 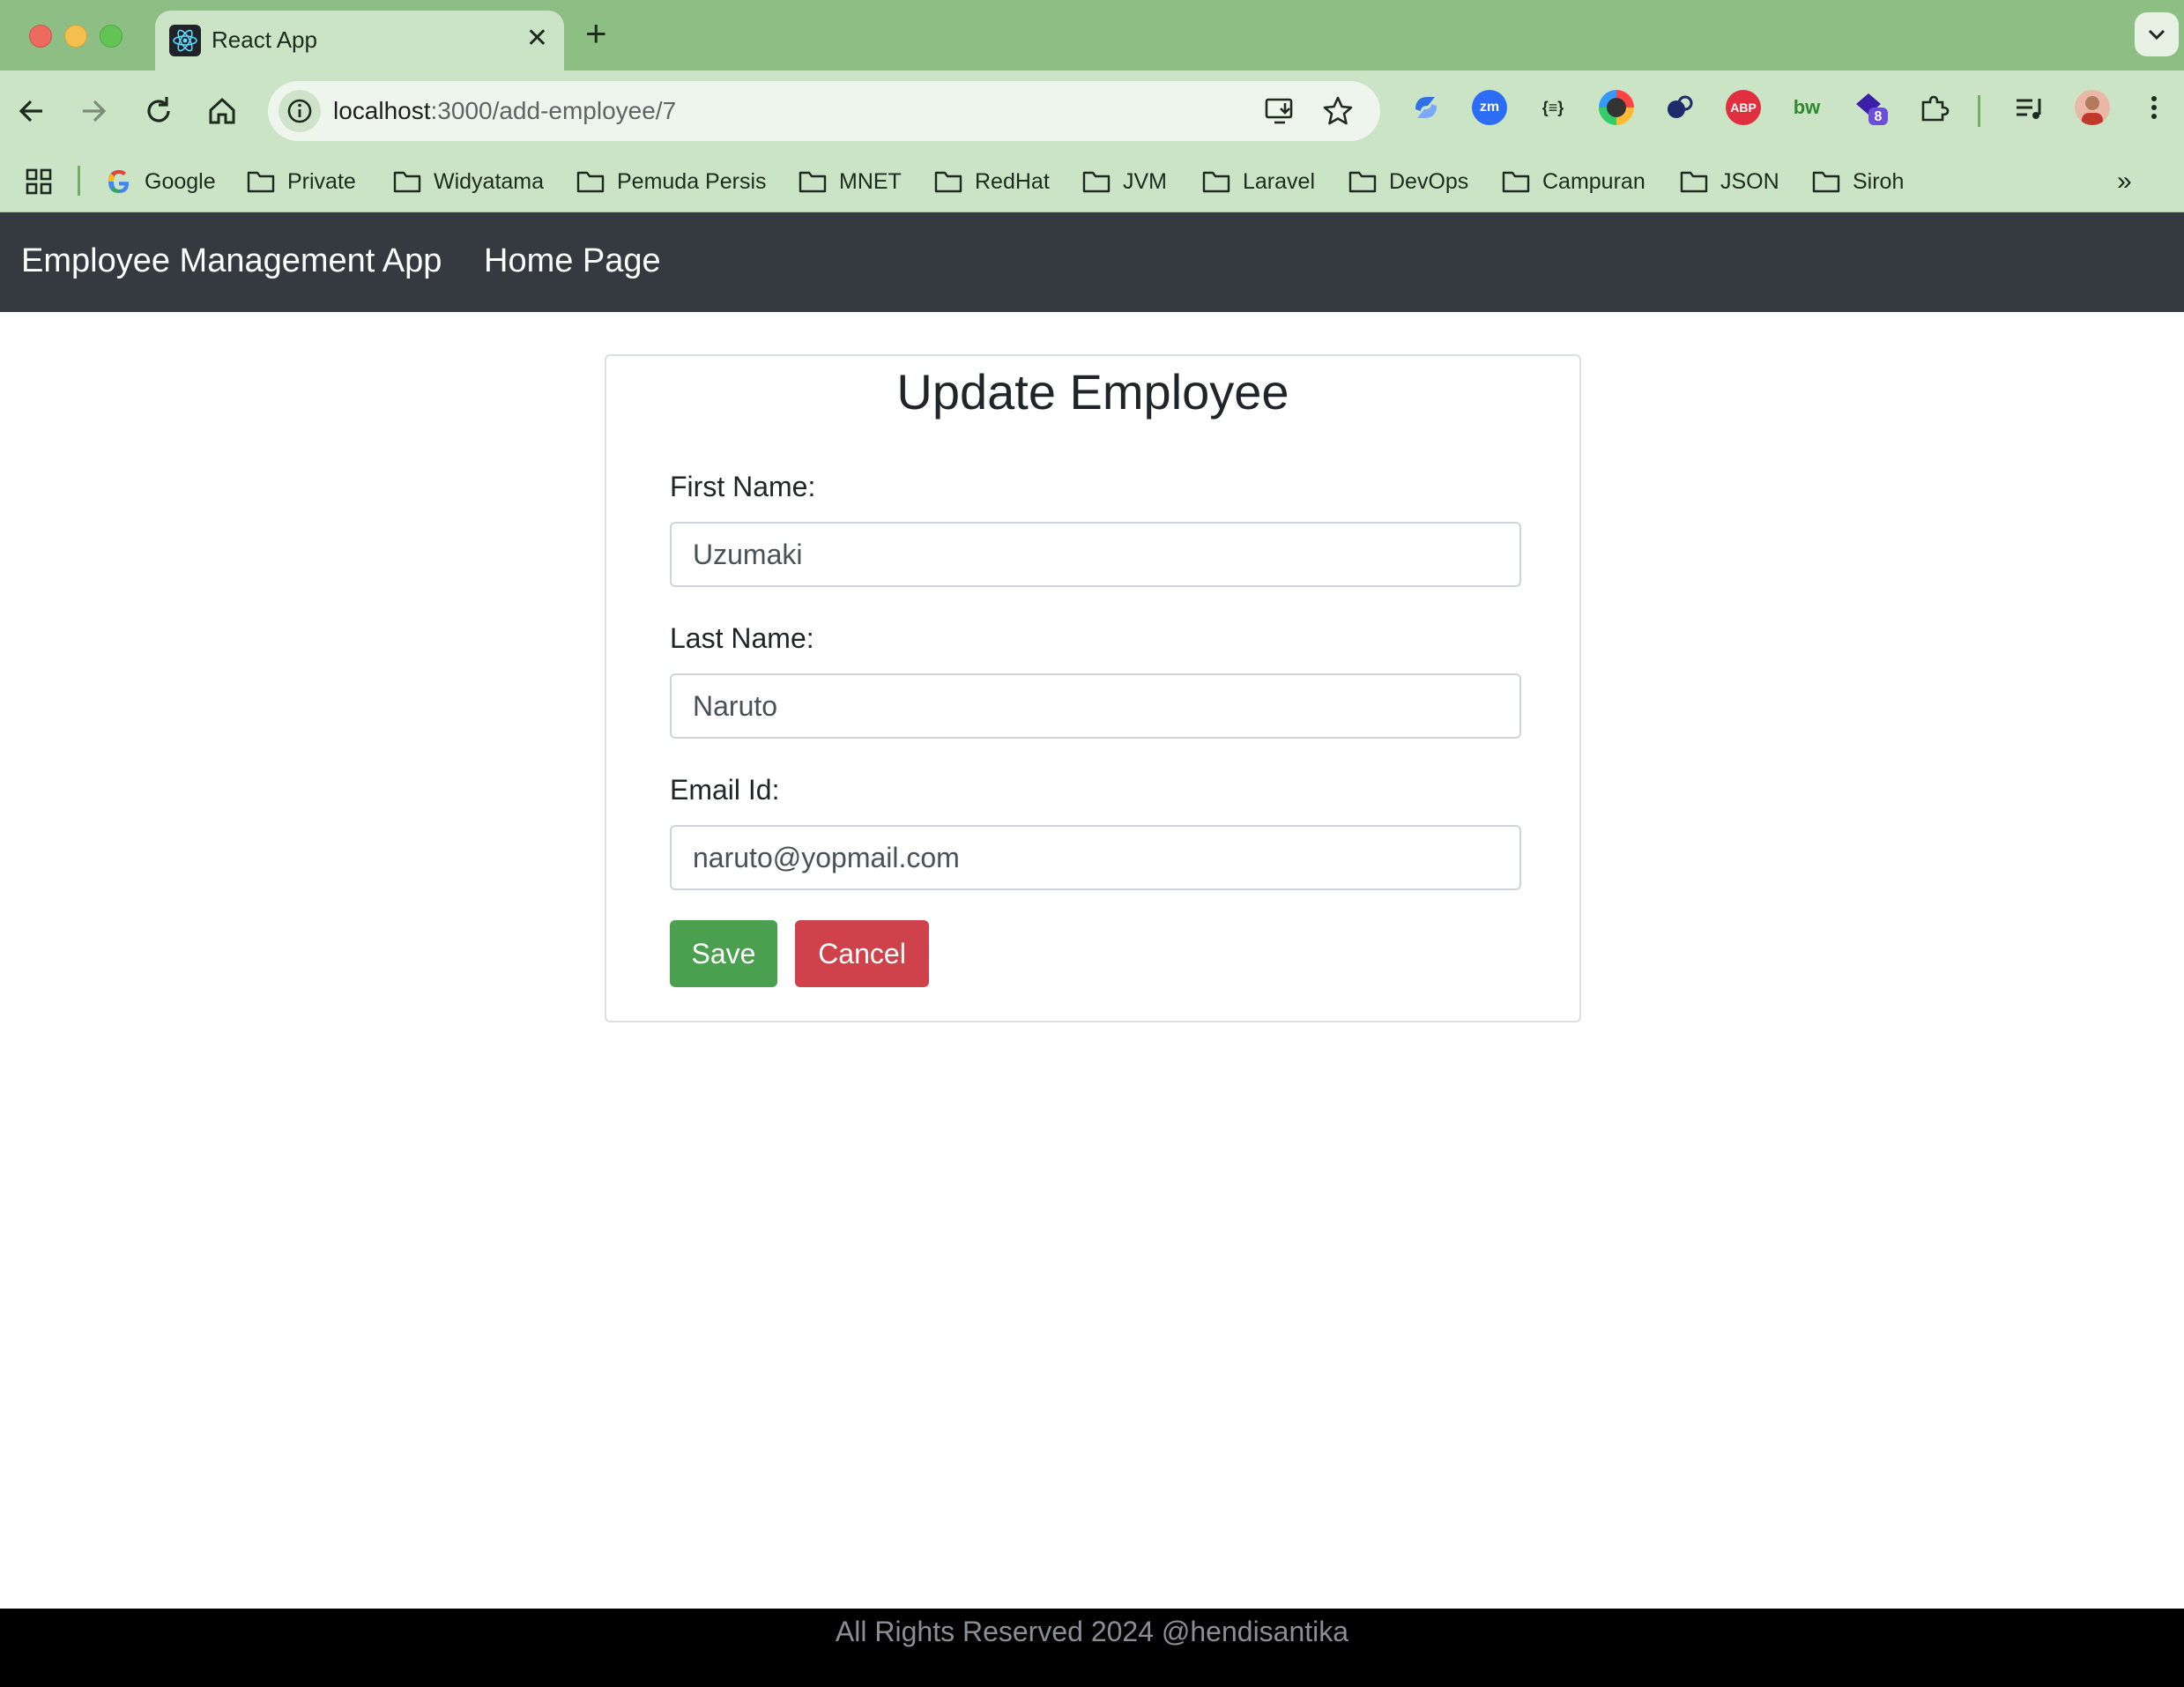 What do you see at coordinates (359, 41) in the screenshot?
I see `active-tab: React App ✕` at bounding box center [359, 41].